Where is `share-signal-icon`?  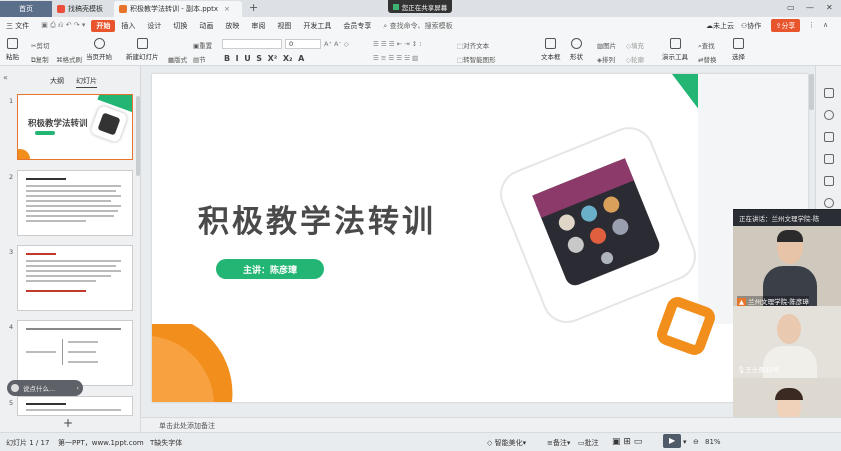
share-signal-icon is located at coordinates (395, 6).